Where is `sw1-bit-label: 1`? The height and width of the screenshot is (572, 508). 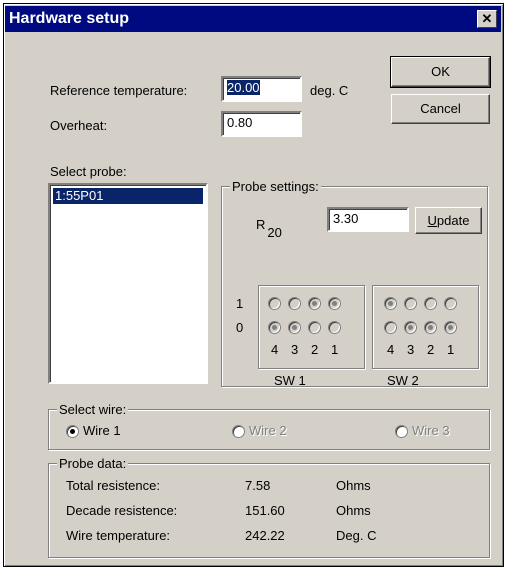
sw1-bit-label: 1 is located at coordinates (335, 349).